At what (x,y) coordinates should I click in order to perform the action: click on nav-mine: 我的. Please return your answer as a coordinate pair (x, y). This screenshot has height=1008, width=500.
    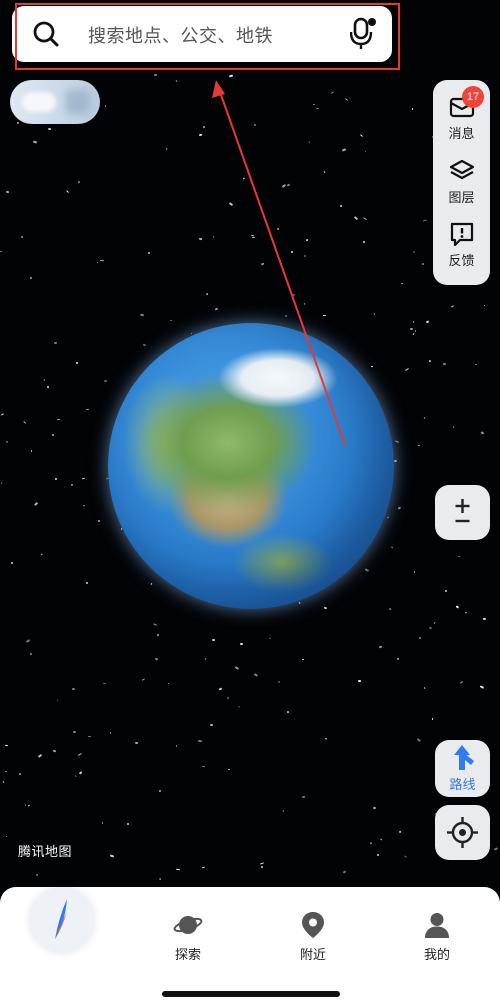
    Looking at the image, I should click on (437, 936).